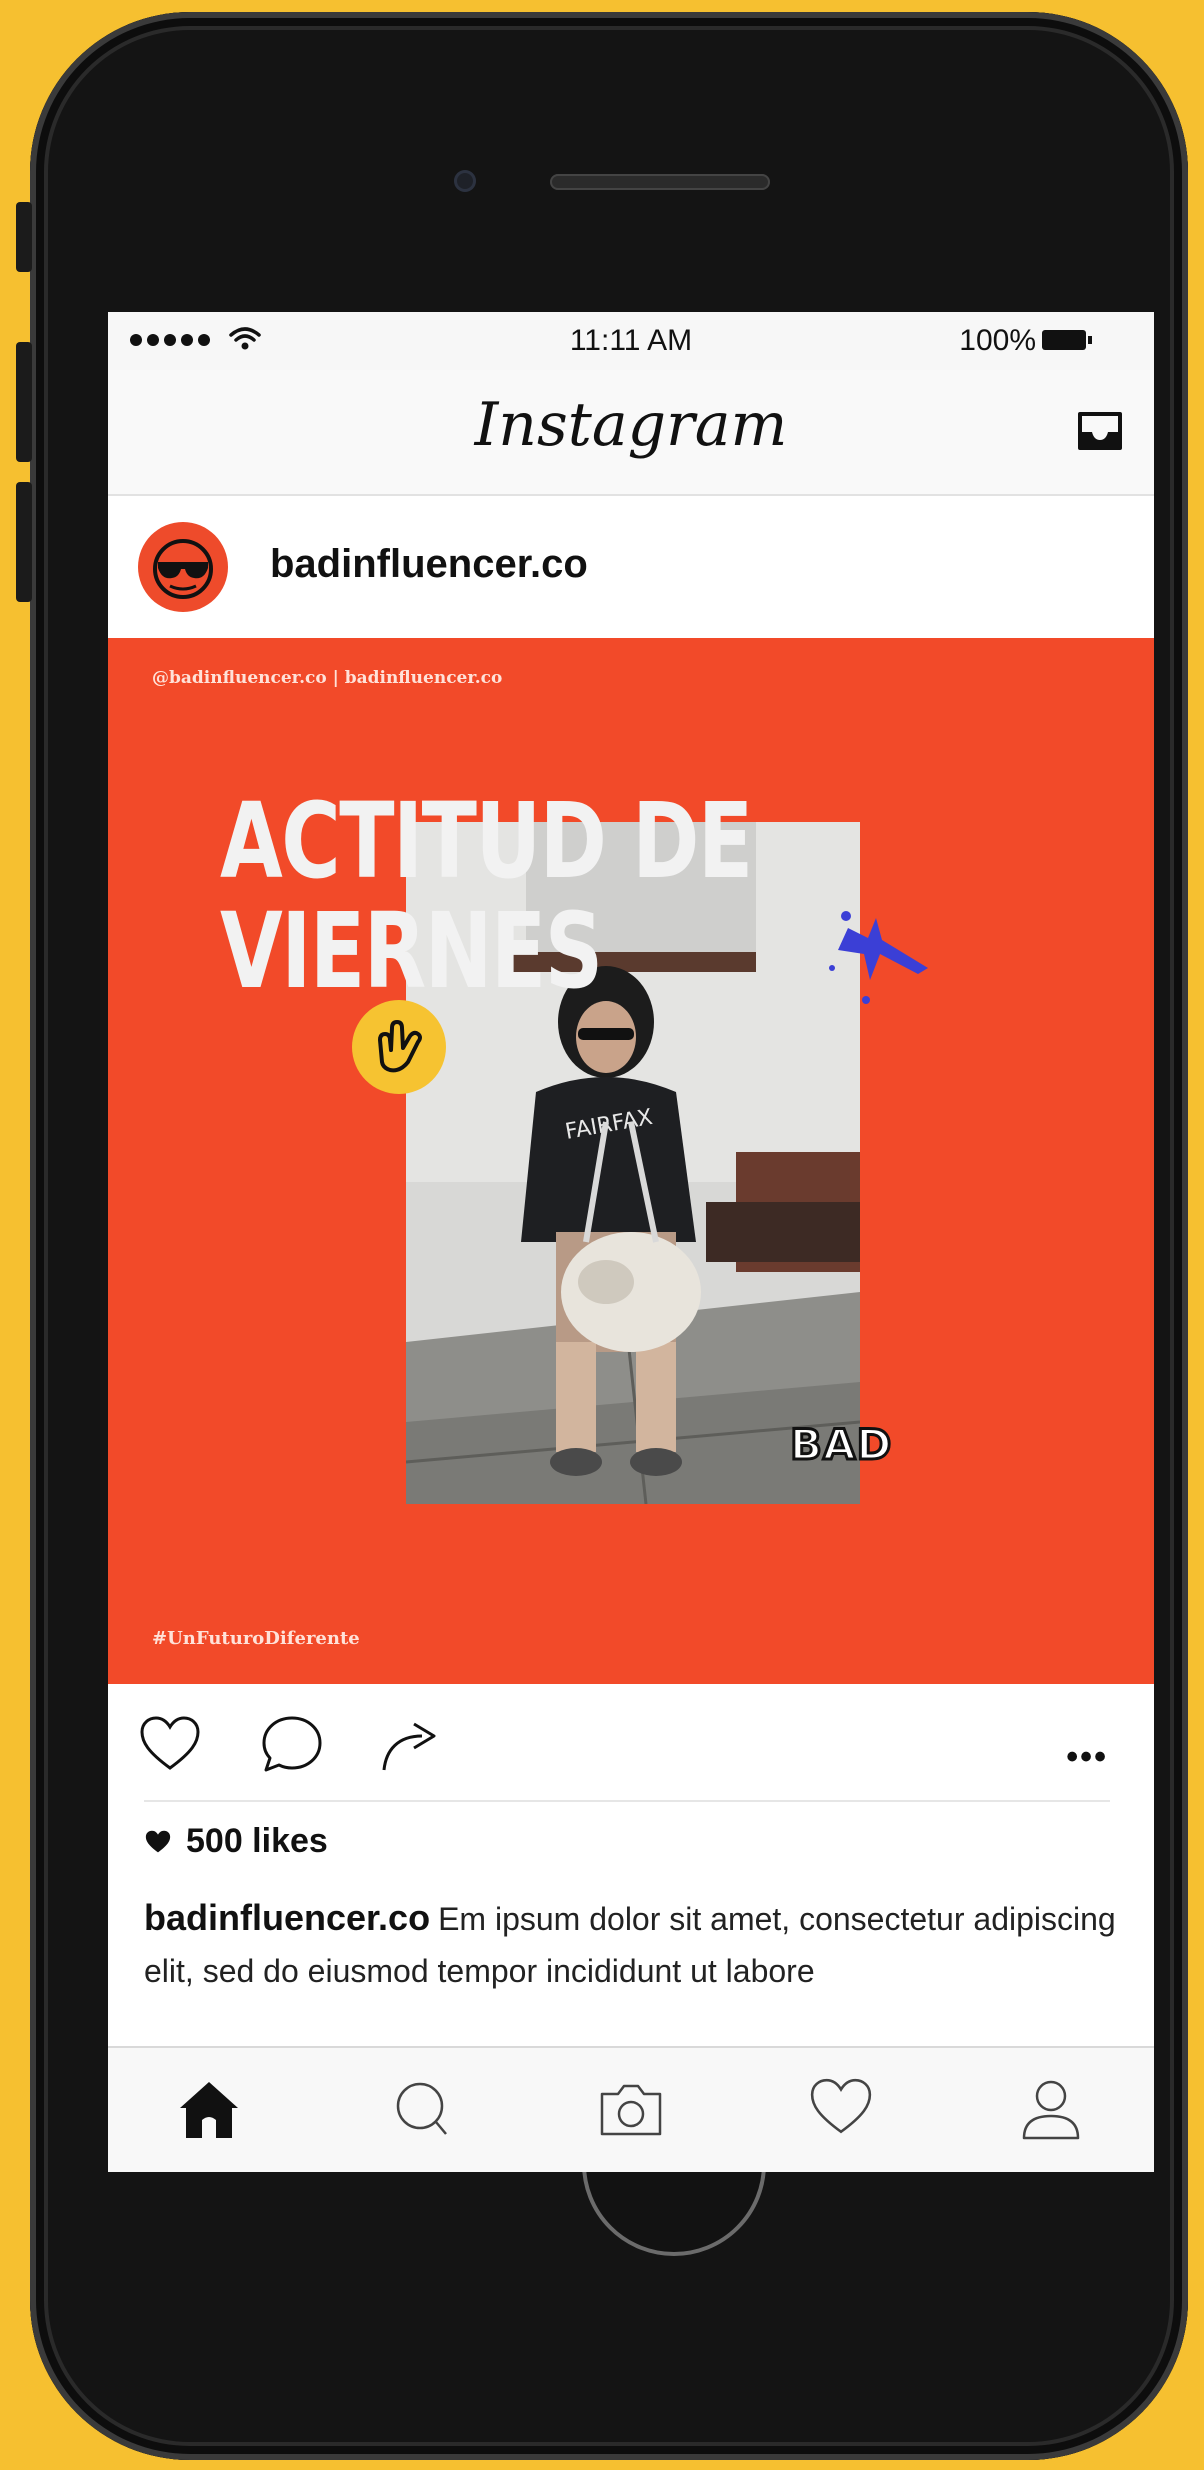  Describe the element at coordinates (287, 1917) in the screenshot. I see `caption-username: badinfluencer.co` at that location.